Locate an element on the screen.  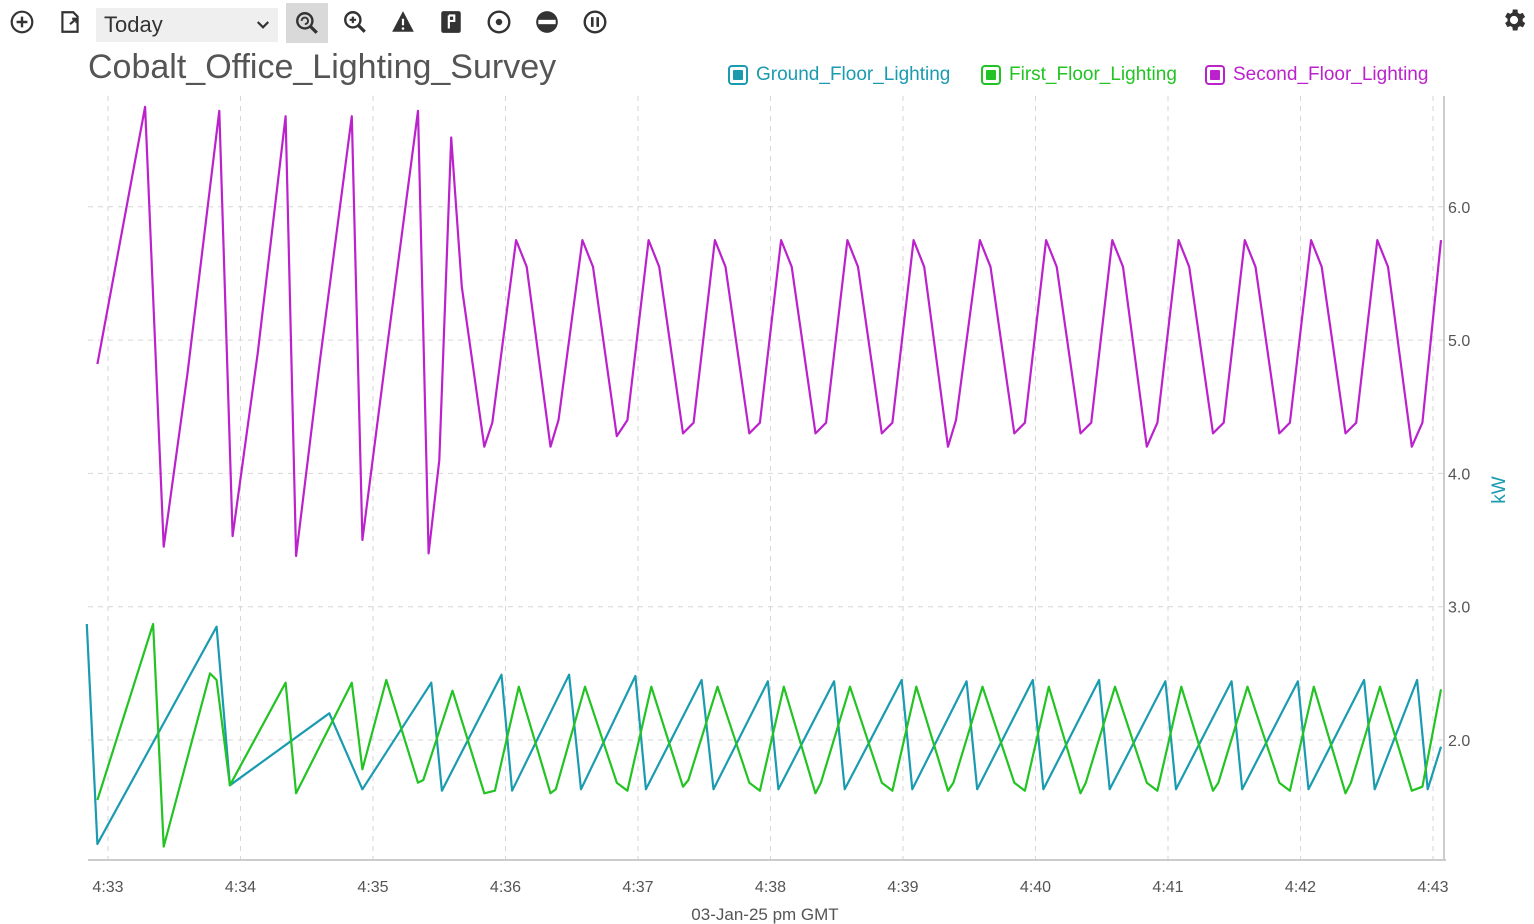
x-tick-label: 4:42 is located at coordinates (1300, 887).